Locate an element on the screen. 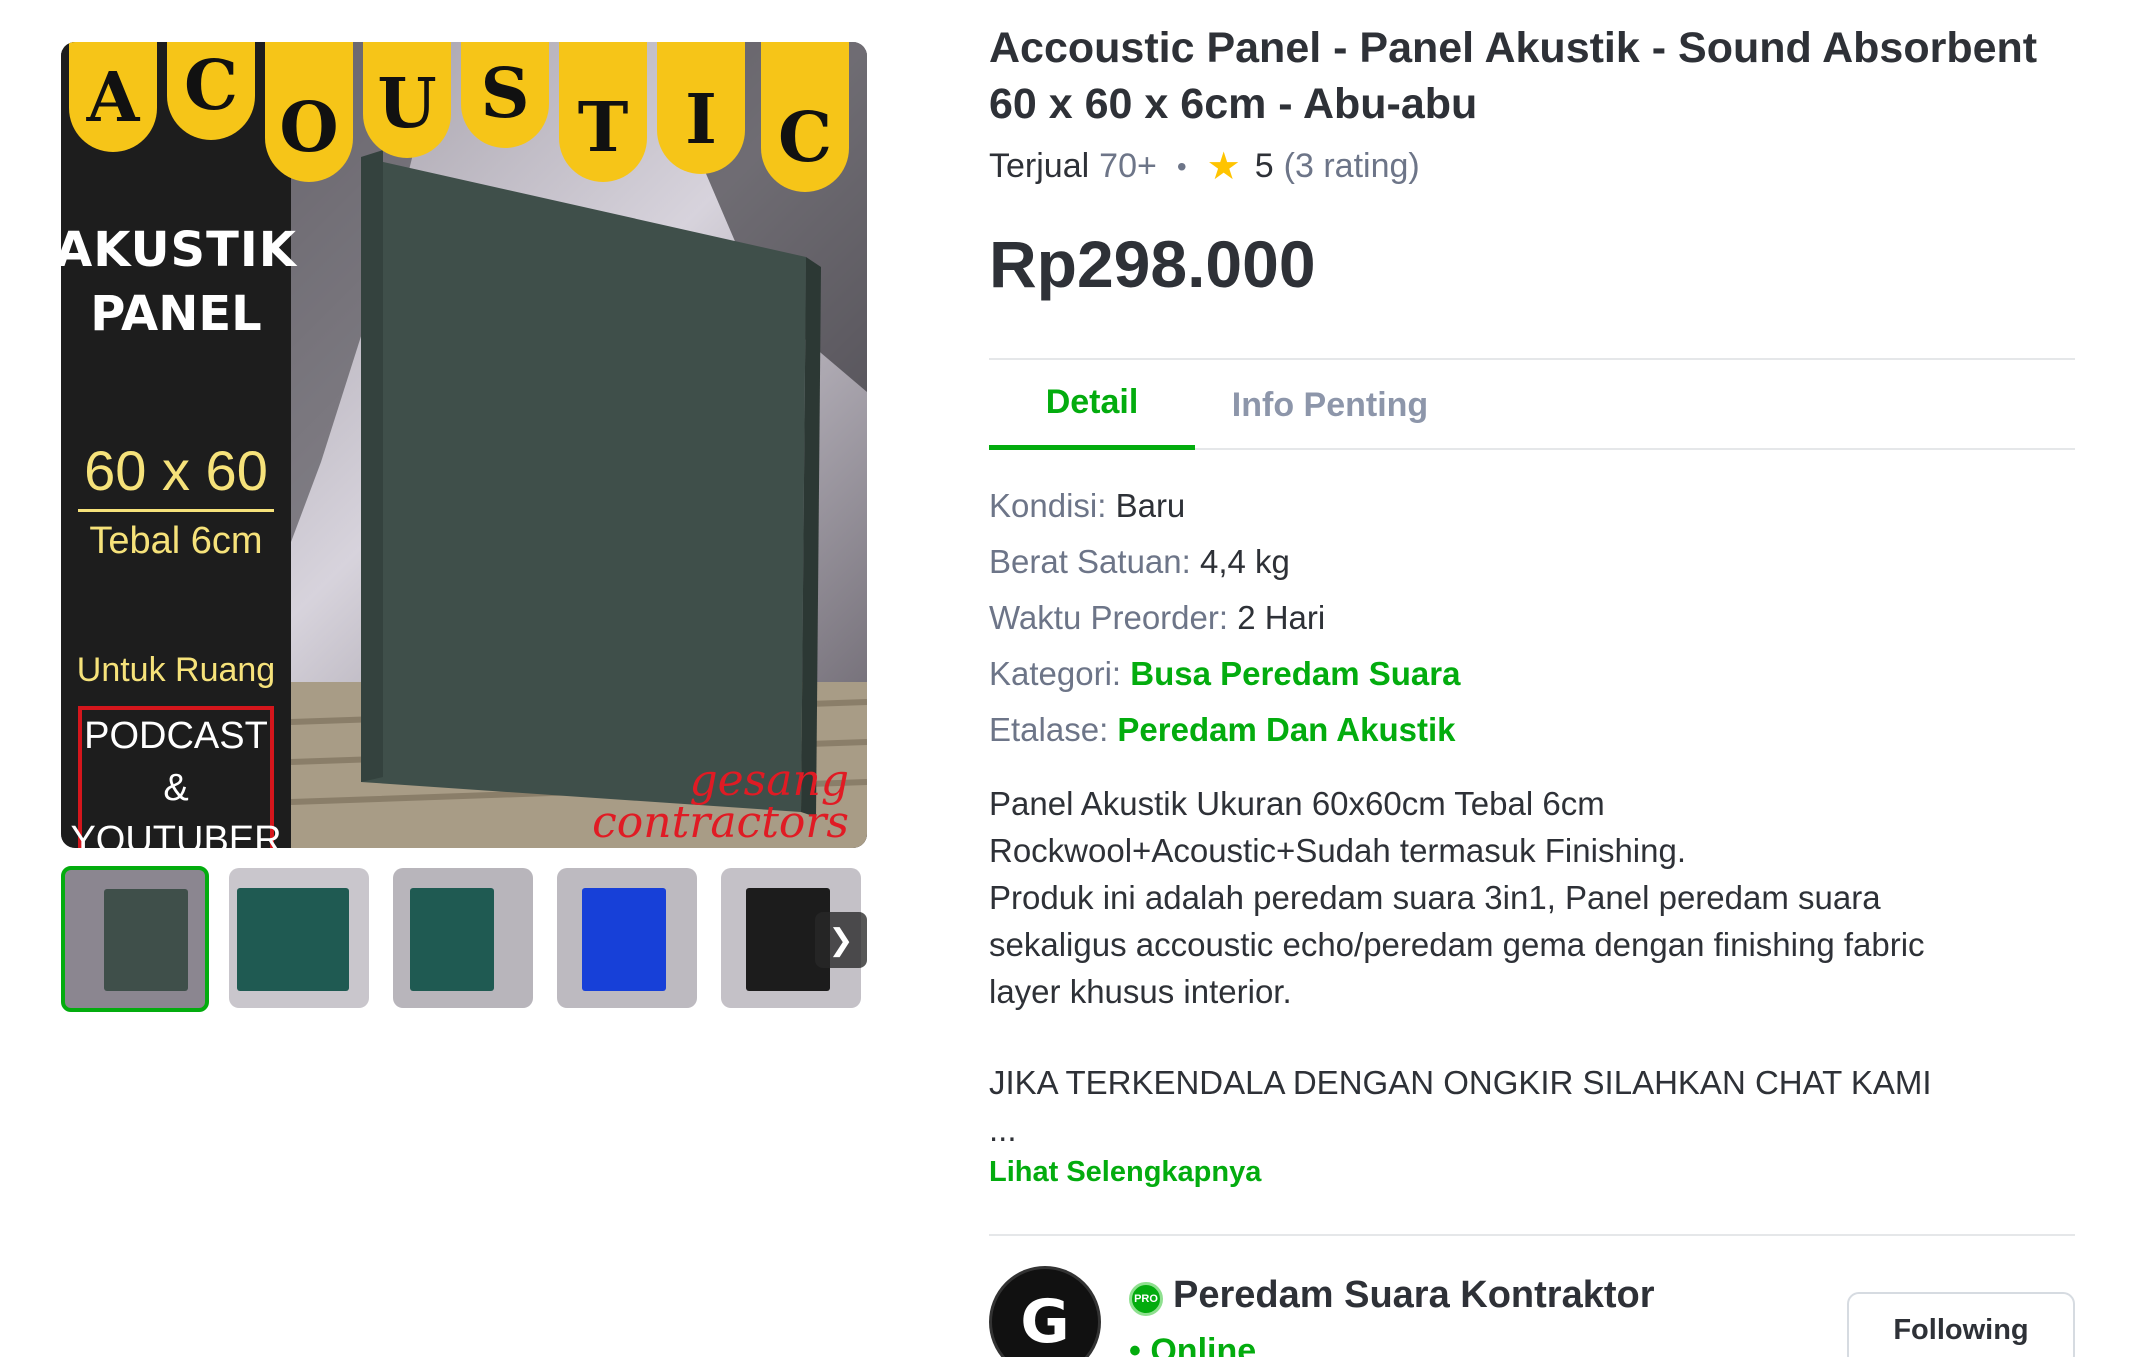  spec-kategori: Kategori: Busa Peredam Suara is located at coordinates (1224, 674).